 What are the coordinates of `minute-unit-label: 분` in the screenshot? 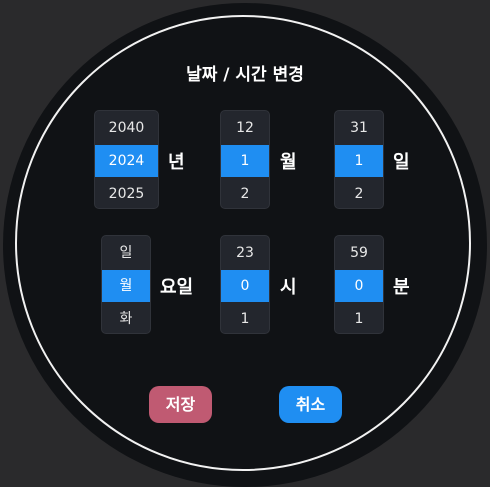 It's located at (401, 287).